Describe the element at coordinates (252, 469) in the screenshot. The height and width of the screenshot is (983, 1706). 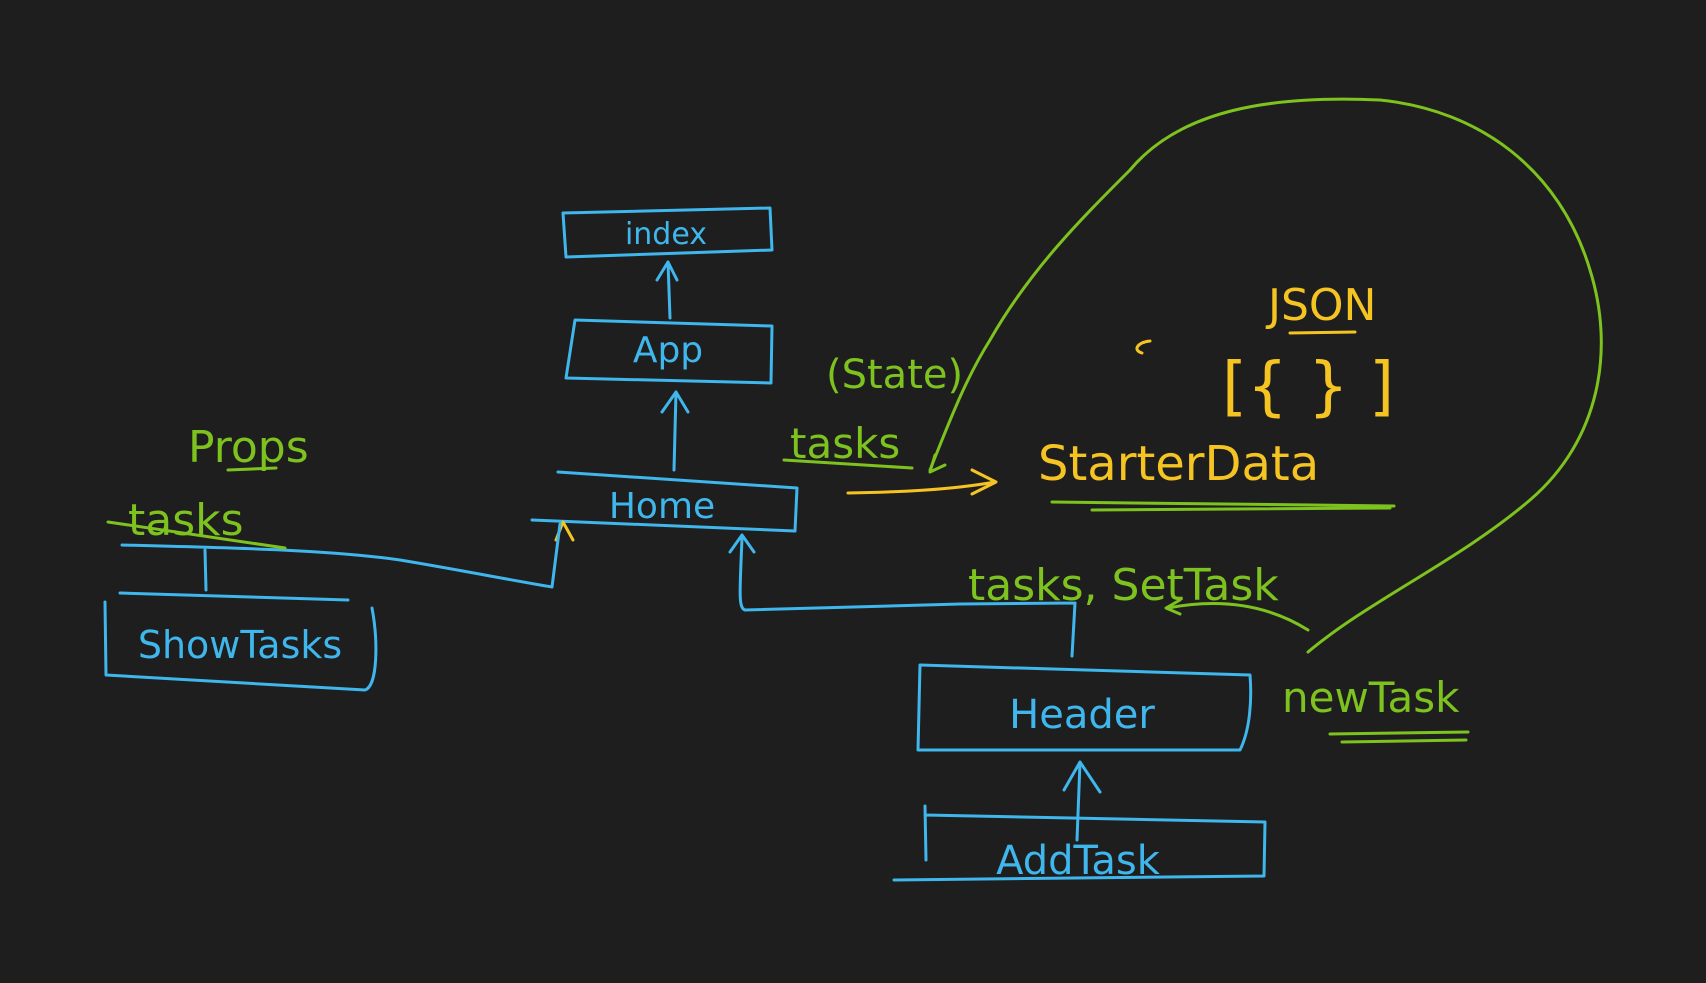
I see `props-underline` at that location.